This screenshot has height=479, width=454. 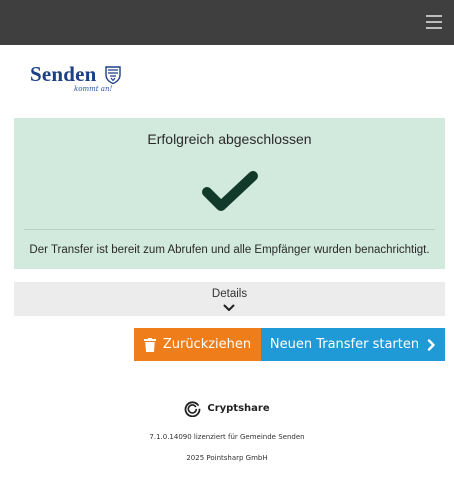 What do you see at coordinates (93, 89) in the screenshot?
I see `logo-tagline: kommt an!` at bounding box center [93, 89].